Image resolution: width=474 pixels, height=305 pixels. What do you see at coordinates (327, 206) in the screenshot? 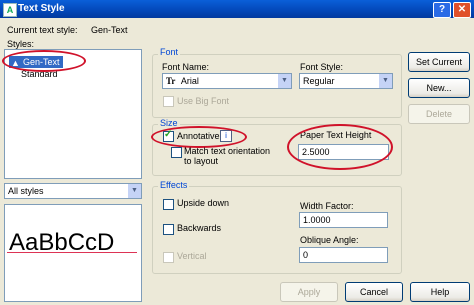
I see `width-factor-label: Width Factor:` at bounding box center [327, 206].